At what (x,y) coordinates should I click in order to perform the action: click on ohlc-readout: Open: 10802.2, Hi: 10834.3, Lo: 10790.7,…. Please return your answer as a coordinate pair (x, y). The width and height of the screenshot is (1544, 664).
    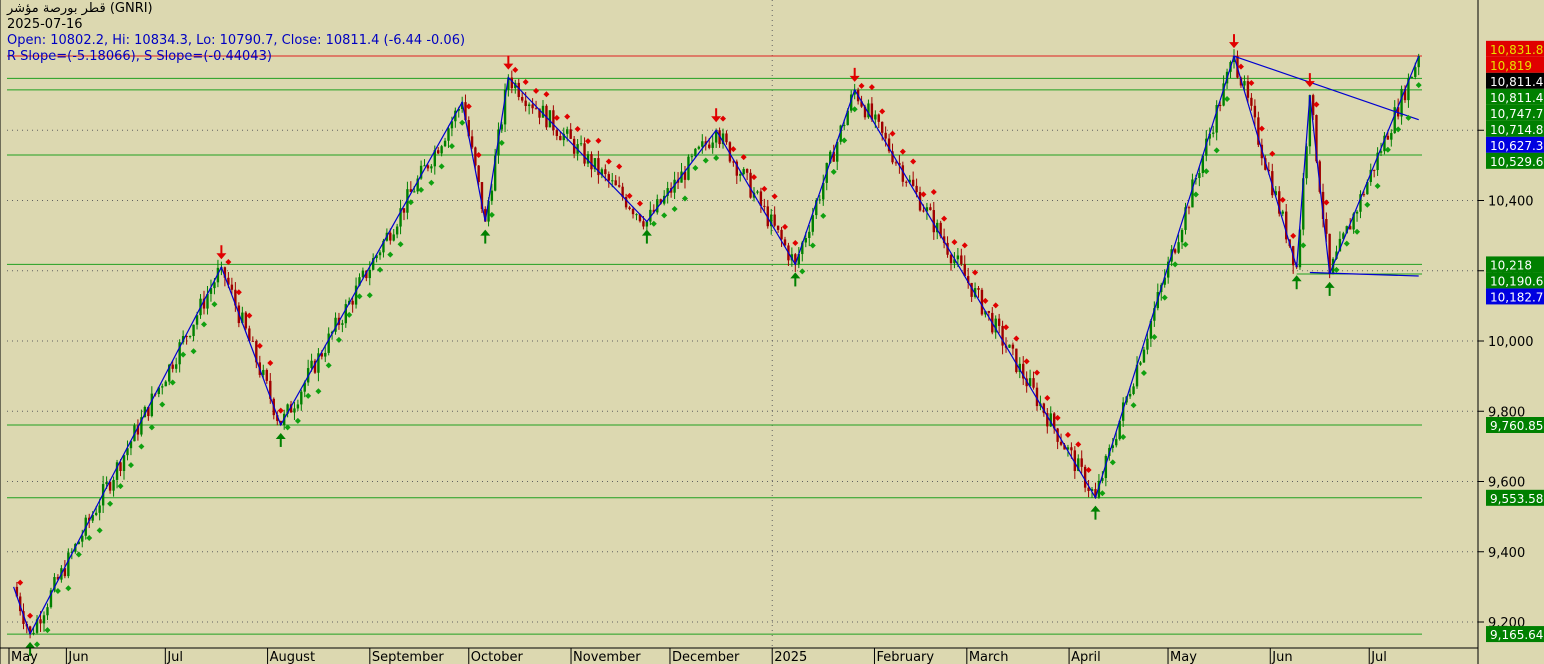
    Looking at the image, I should click on (236, 40).